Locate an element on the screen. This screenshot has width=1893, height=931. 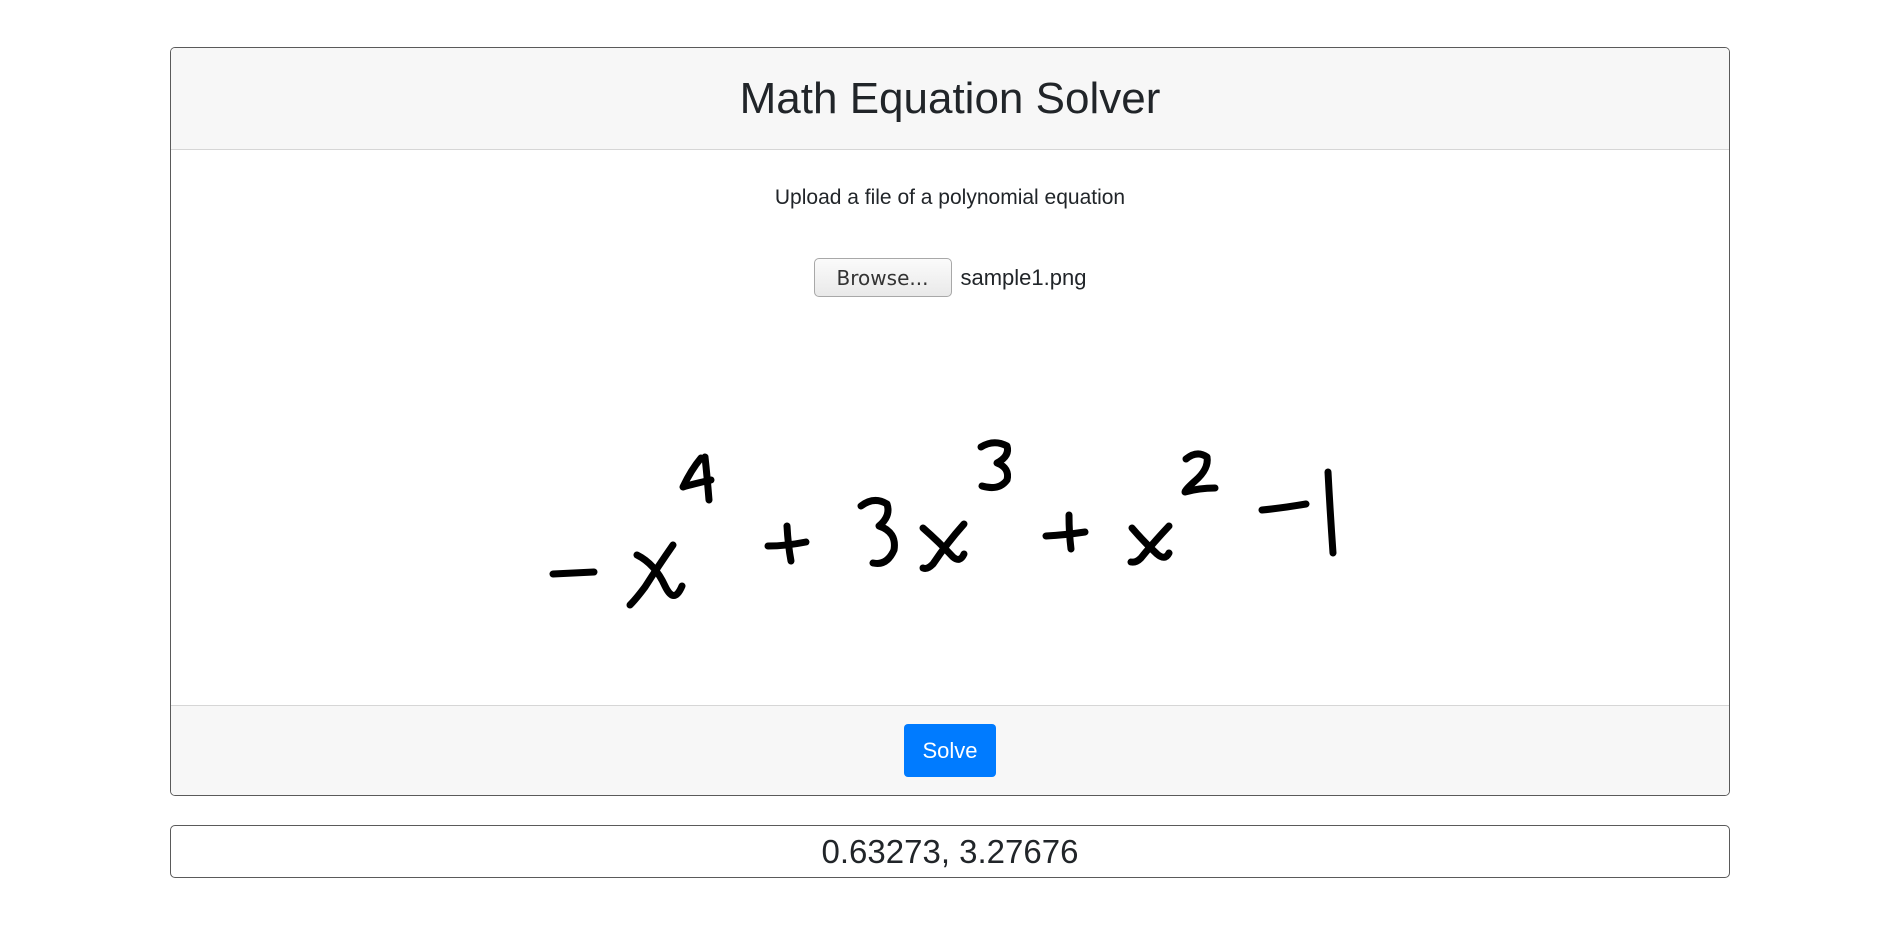
card-footer: Solve is located at coordinates (950, 750).